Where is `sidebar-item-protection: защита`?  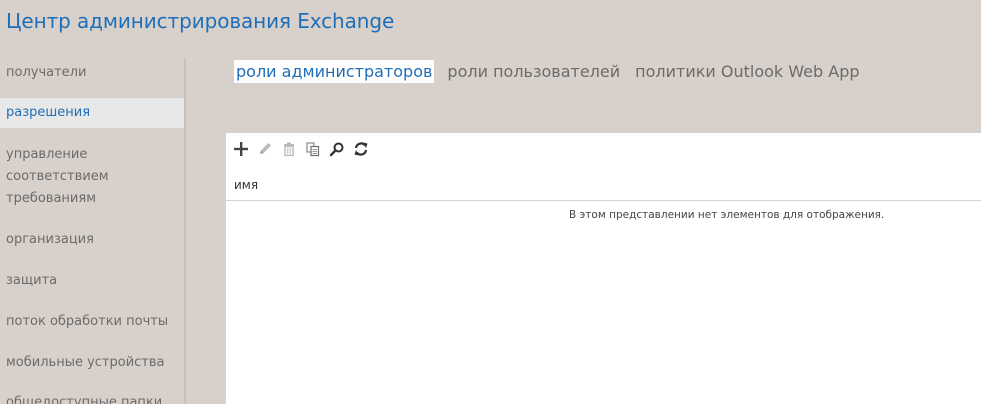
sidebar-item-protection: защита is located at coordinates (93, 281).